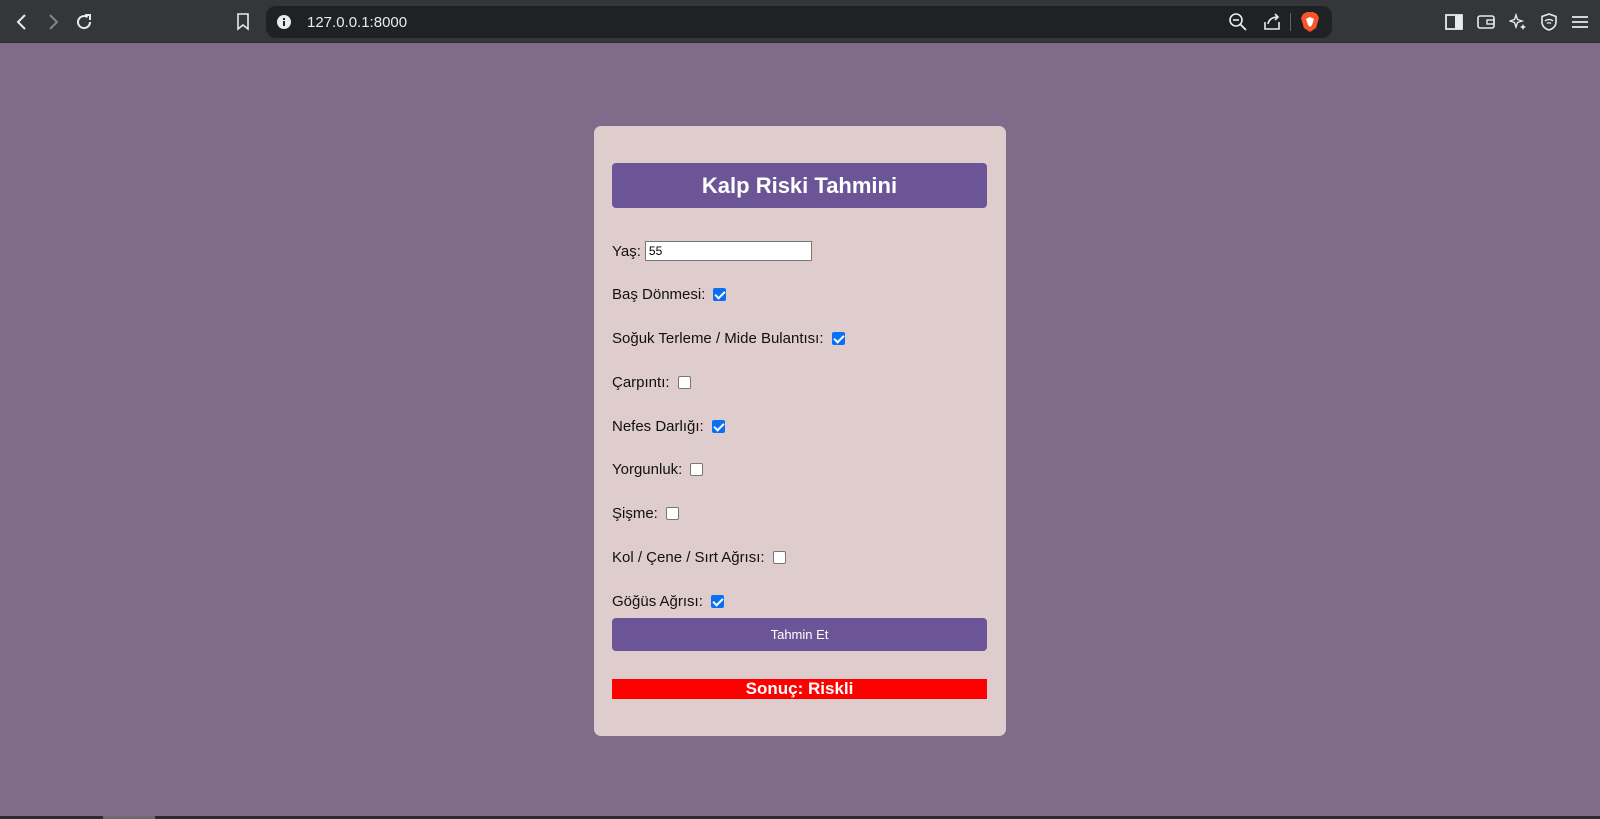 The width and height of the screenshot is (1600, 819). I want to click on page-title: Kalp Riski Tahmini, so click(799, 185).